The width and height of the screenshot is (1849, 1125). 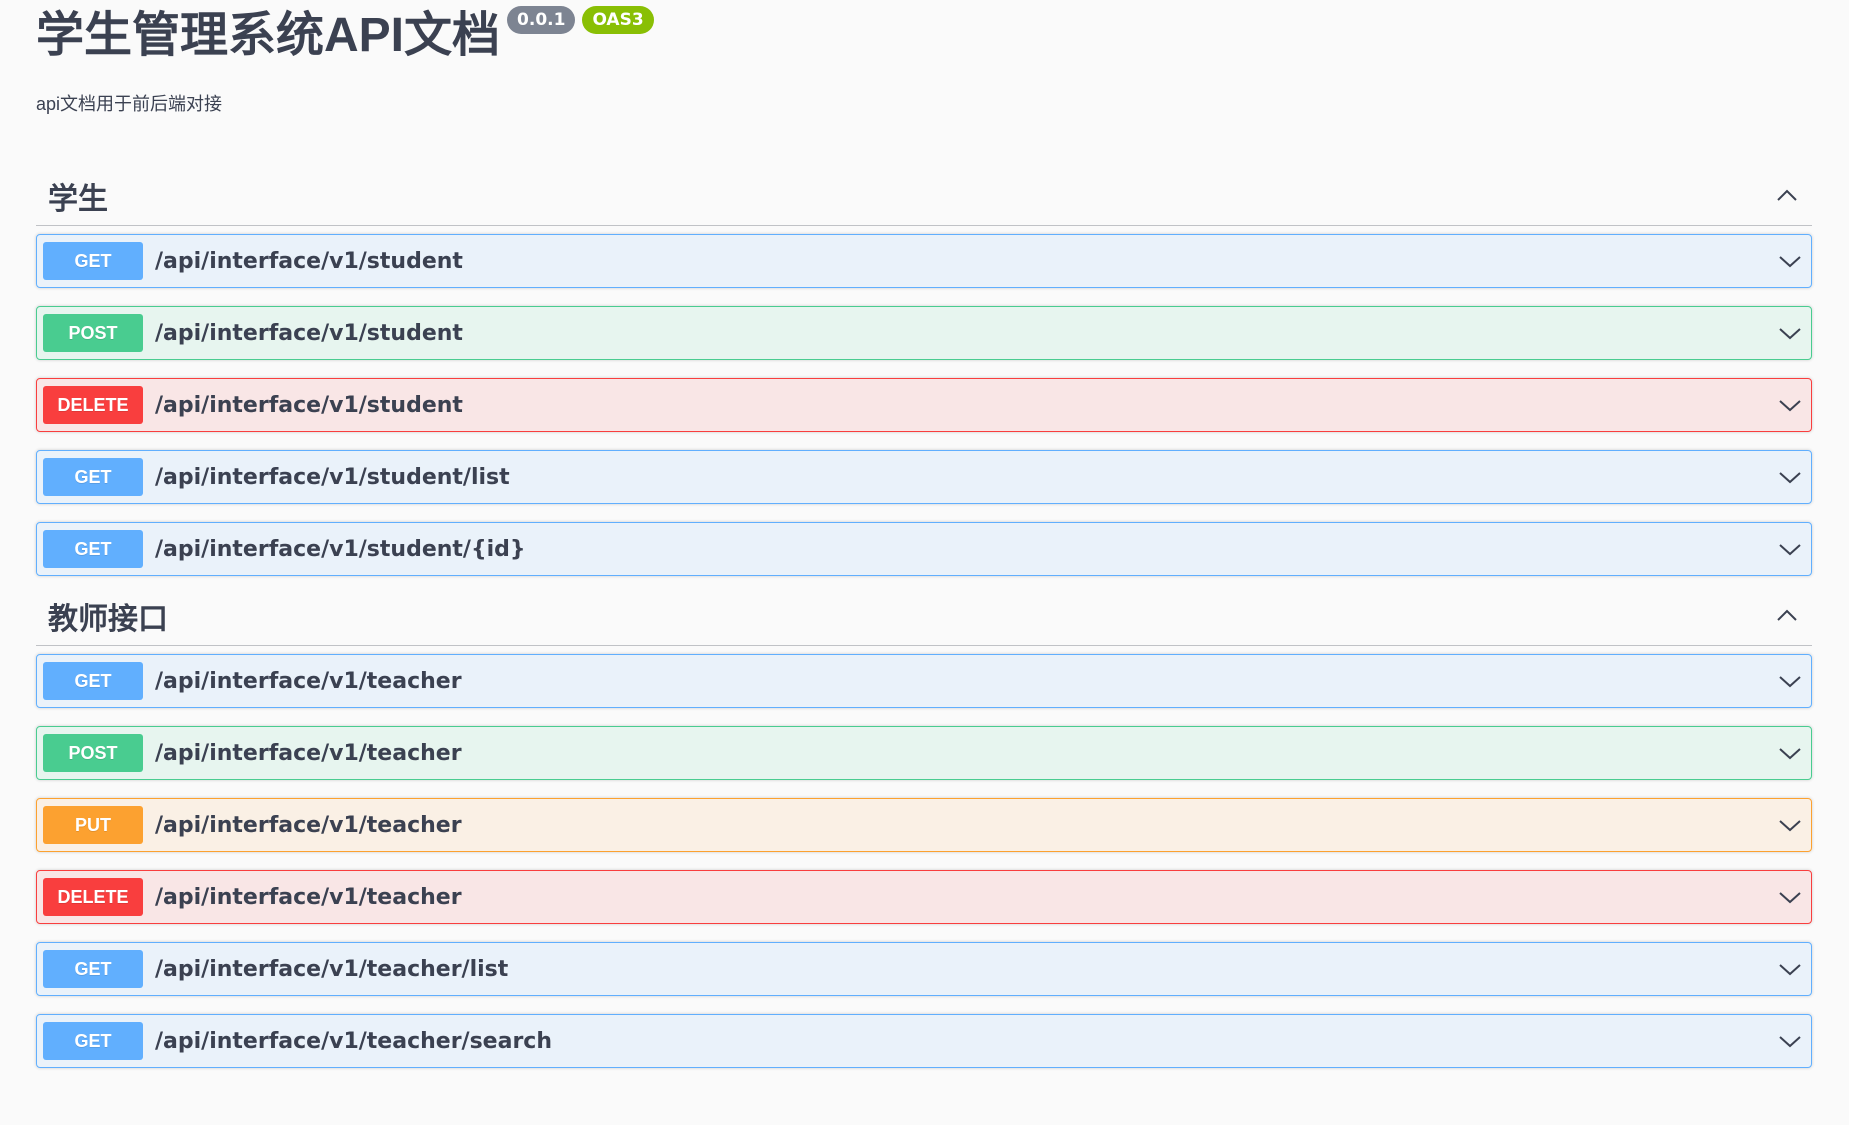 I want to click on operation-row: DELETE /api/interface/v1/teacher, so click(x=924, y=897).